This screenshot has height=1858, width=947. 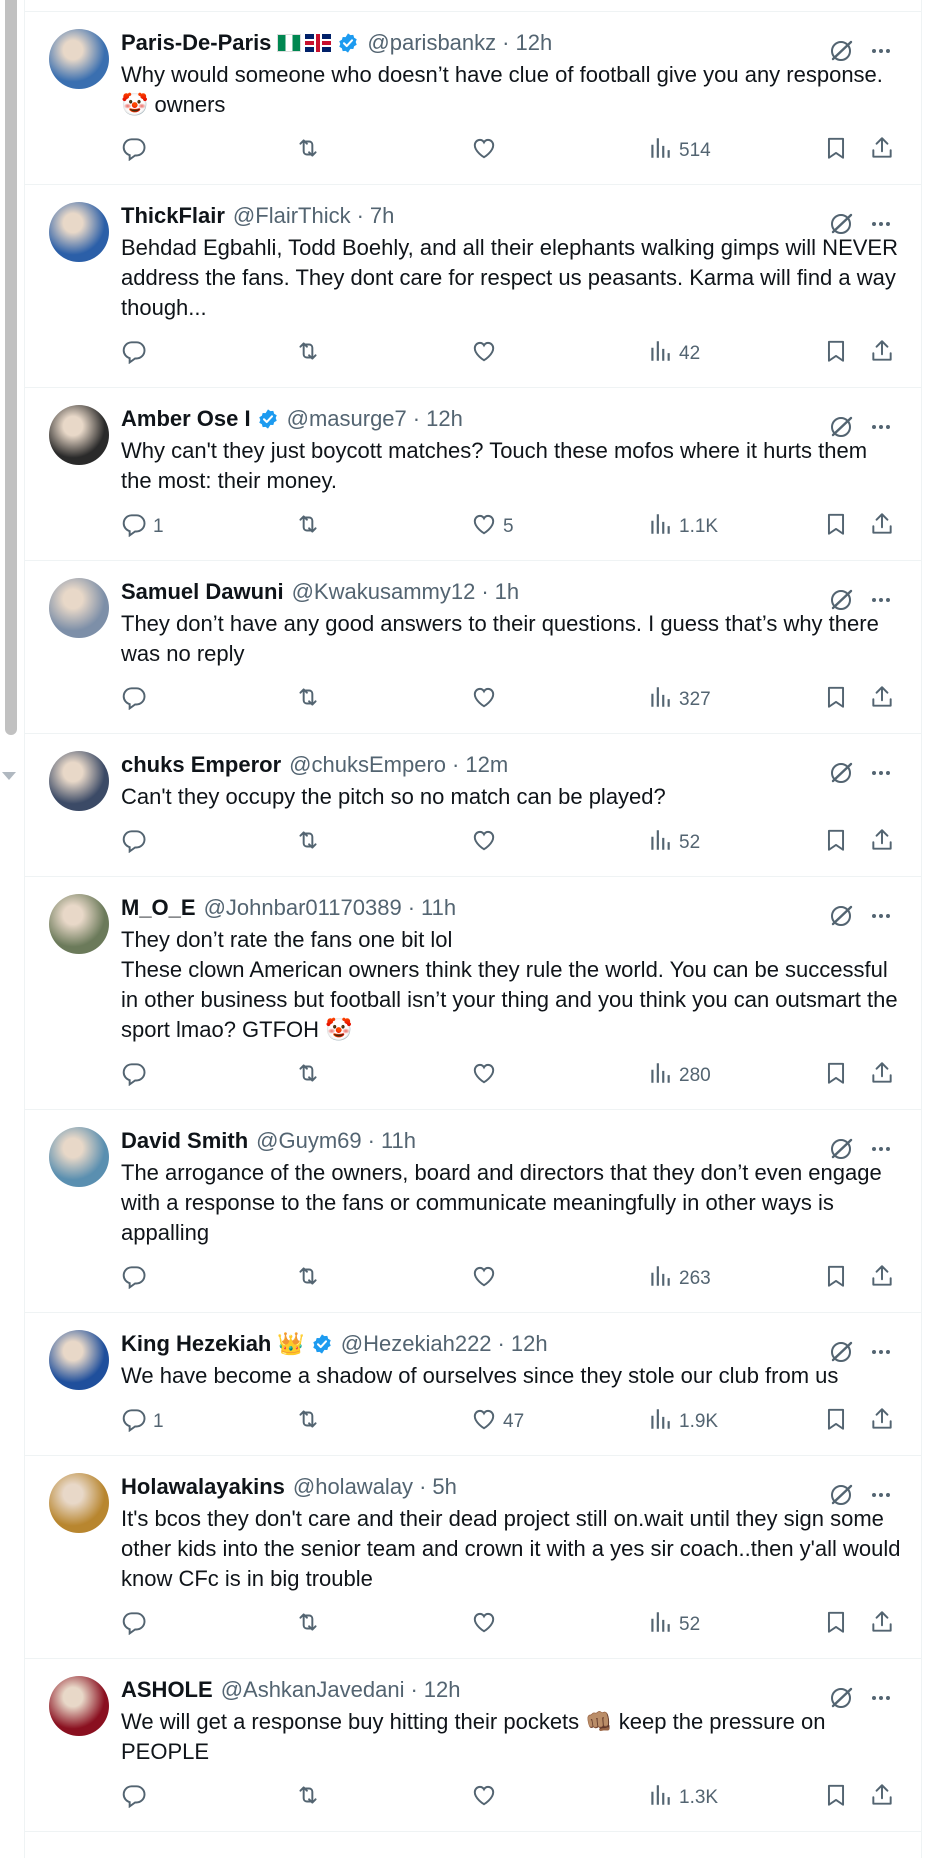 What do you see at coordinates (431, 43) in the screenshot?
I see `user-handle: @parisbankz` at bounding box center [431, 43].